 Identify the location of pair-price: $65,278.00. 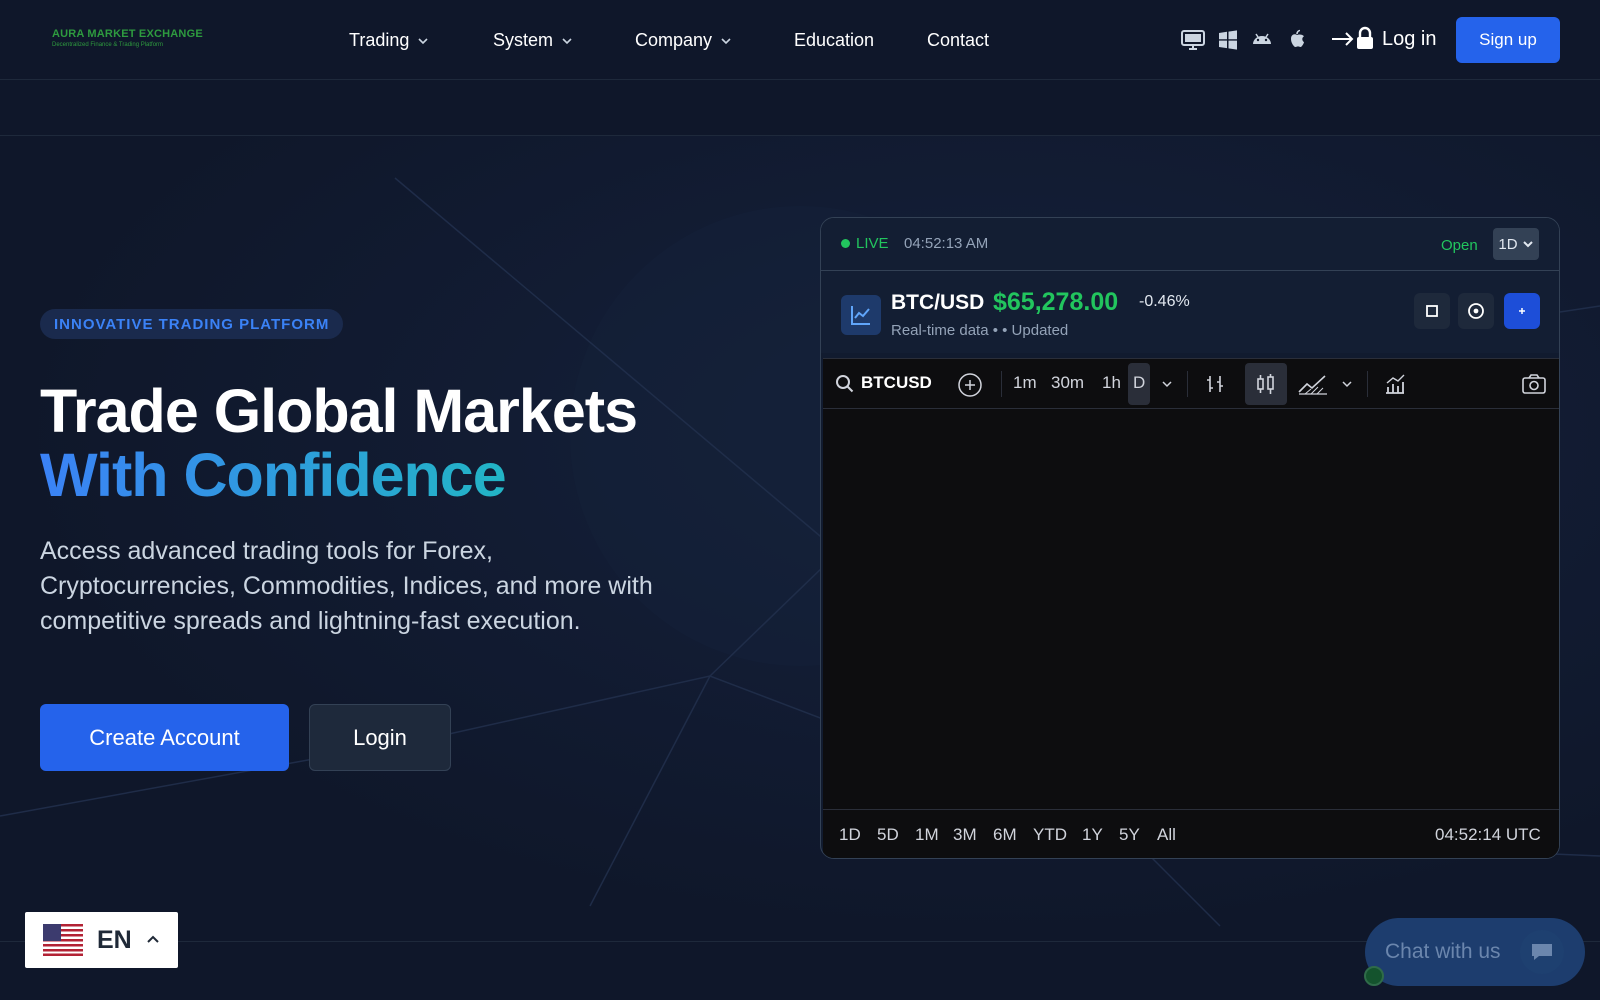
(1056, 302).